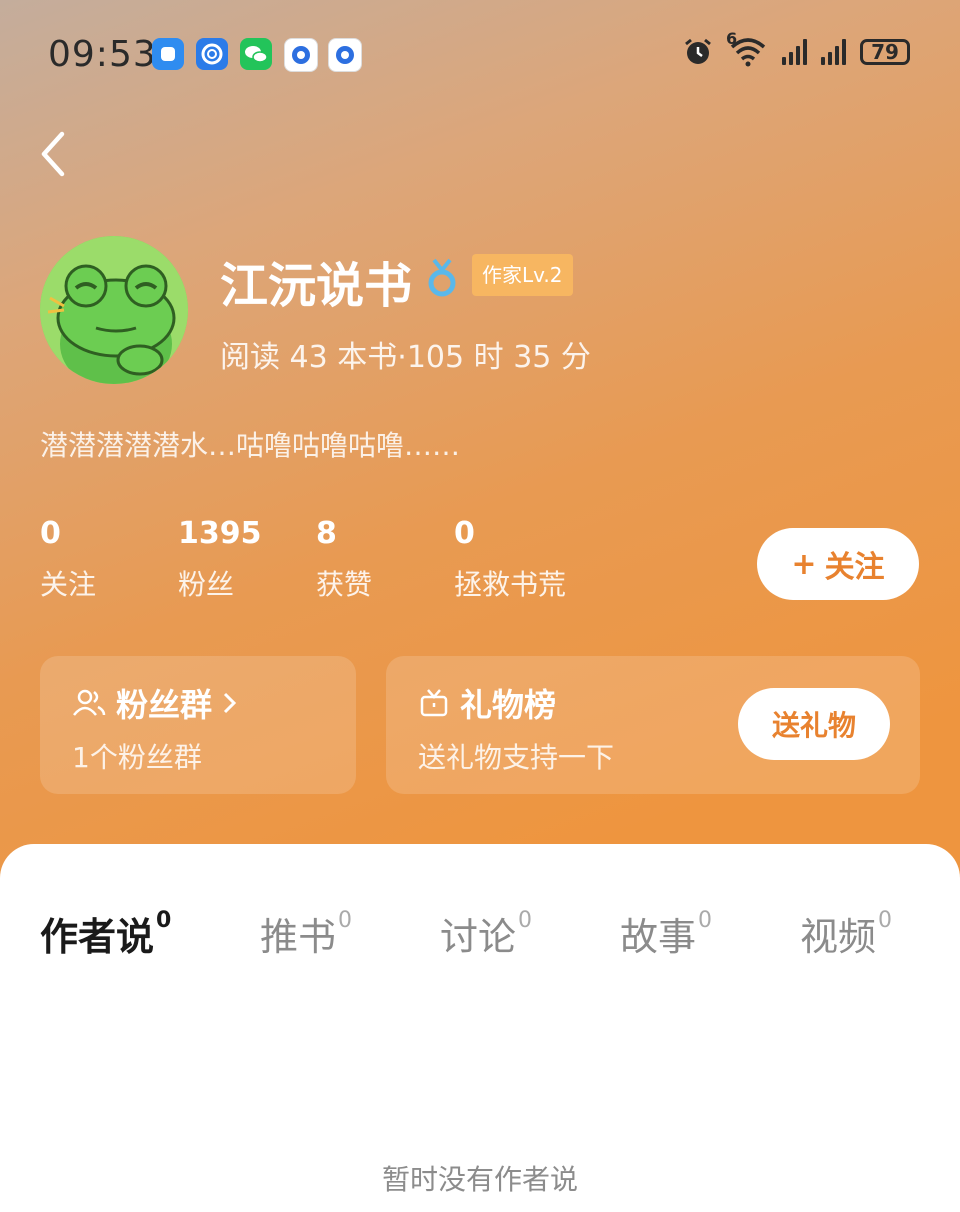  Describe the element at coordinates (794, 52) in the screenshot. I see `signal-icon` at that location.